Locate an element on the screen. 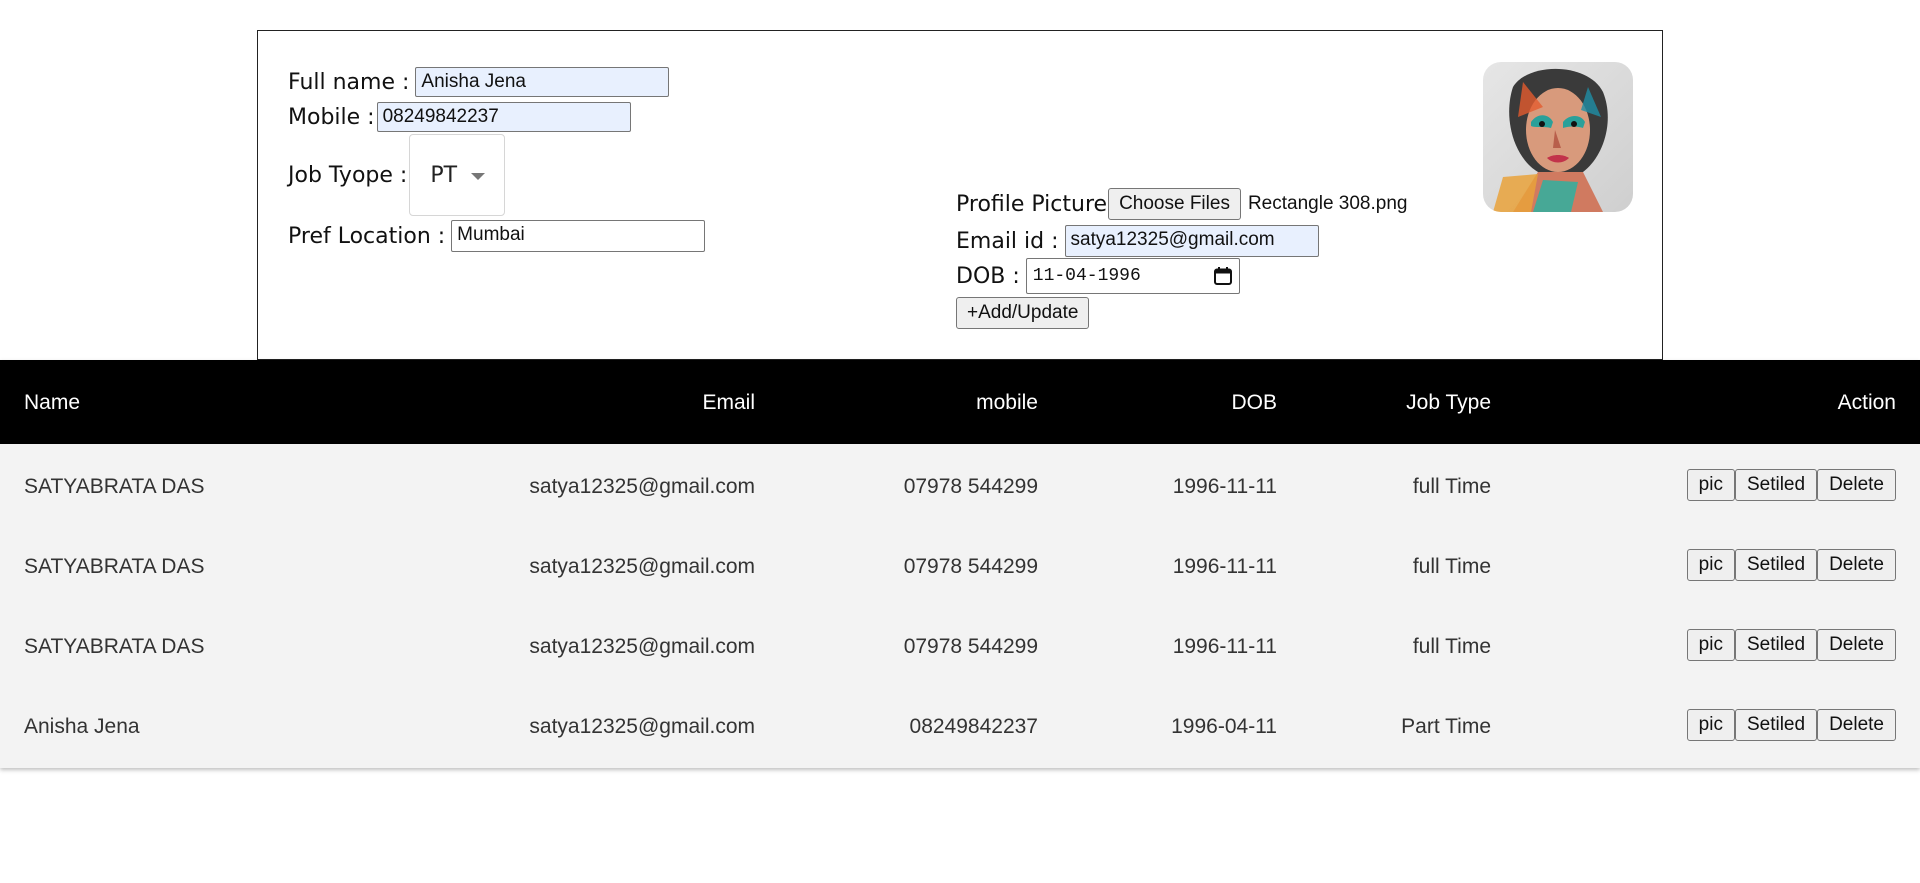 The height and width of the screenshot is (883, 1920). calendar-icon is located at coordinates (1223, 276).